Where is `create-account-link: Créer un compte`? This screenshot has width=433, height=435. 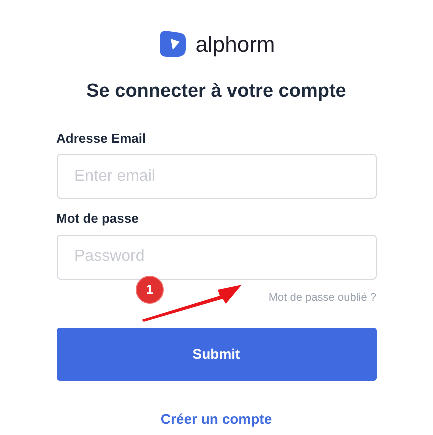 create-account-link: Créer un compte is located at coordinates (216, 419).